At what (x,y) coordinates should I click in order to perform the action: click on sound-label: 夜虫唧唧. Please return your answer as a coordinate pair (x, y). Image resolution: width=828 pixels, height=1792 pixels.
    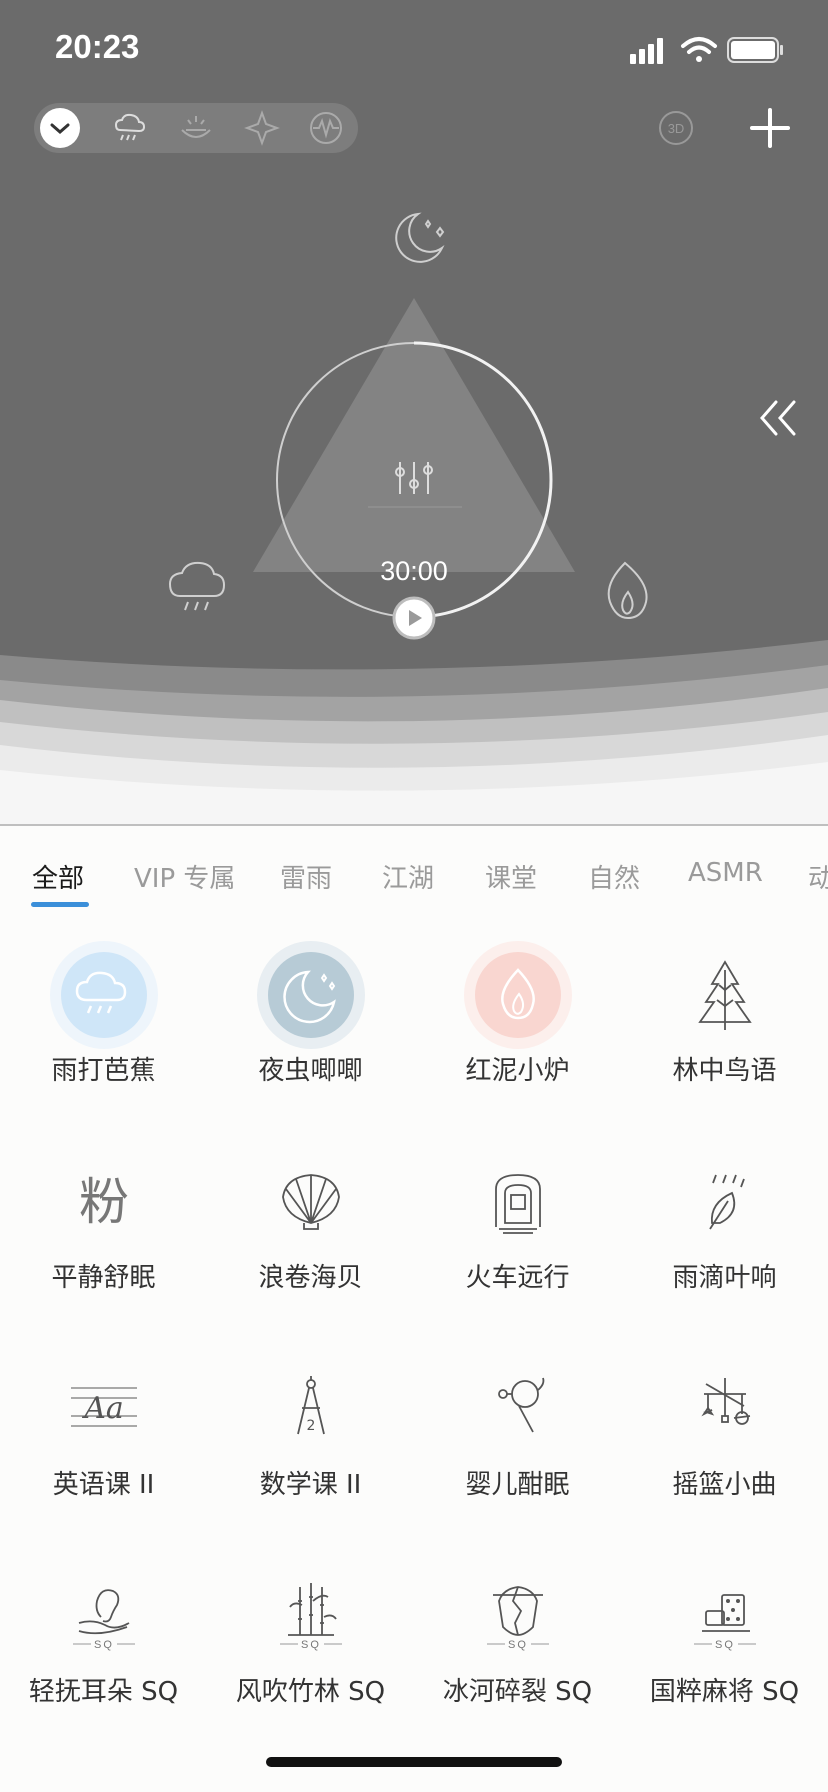
    Looking at the image, I should click on (310, 1071).